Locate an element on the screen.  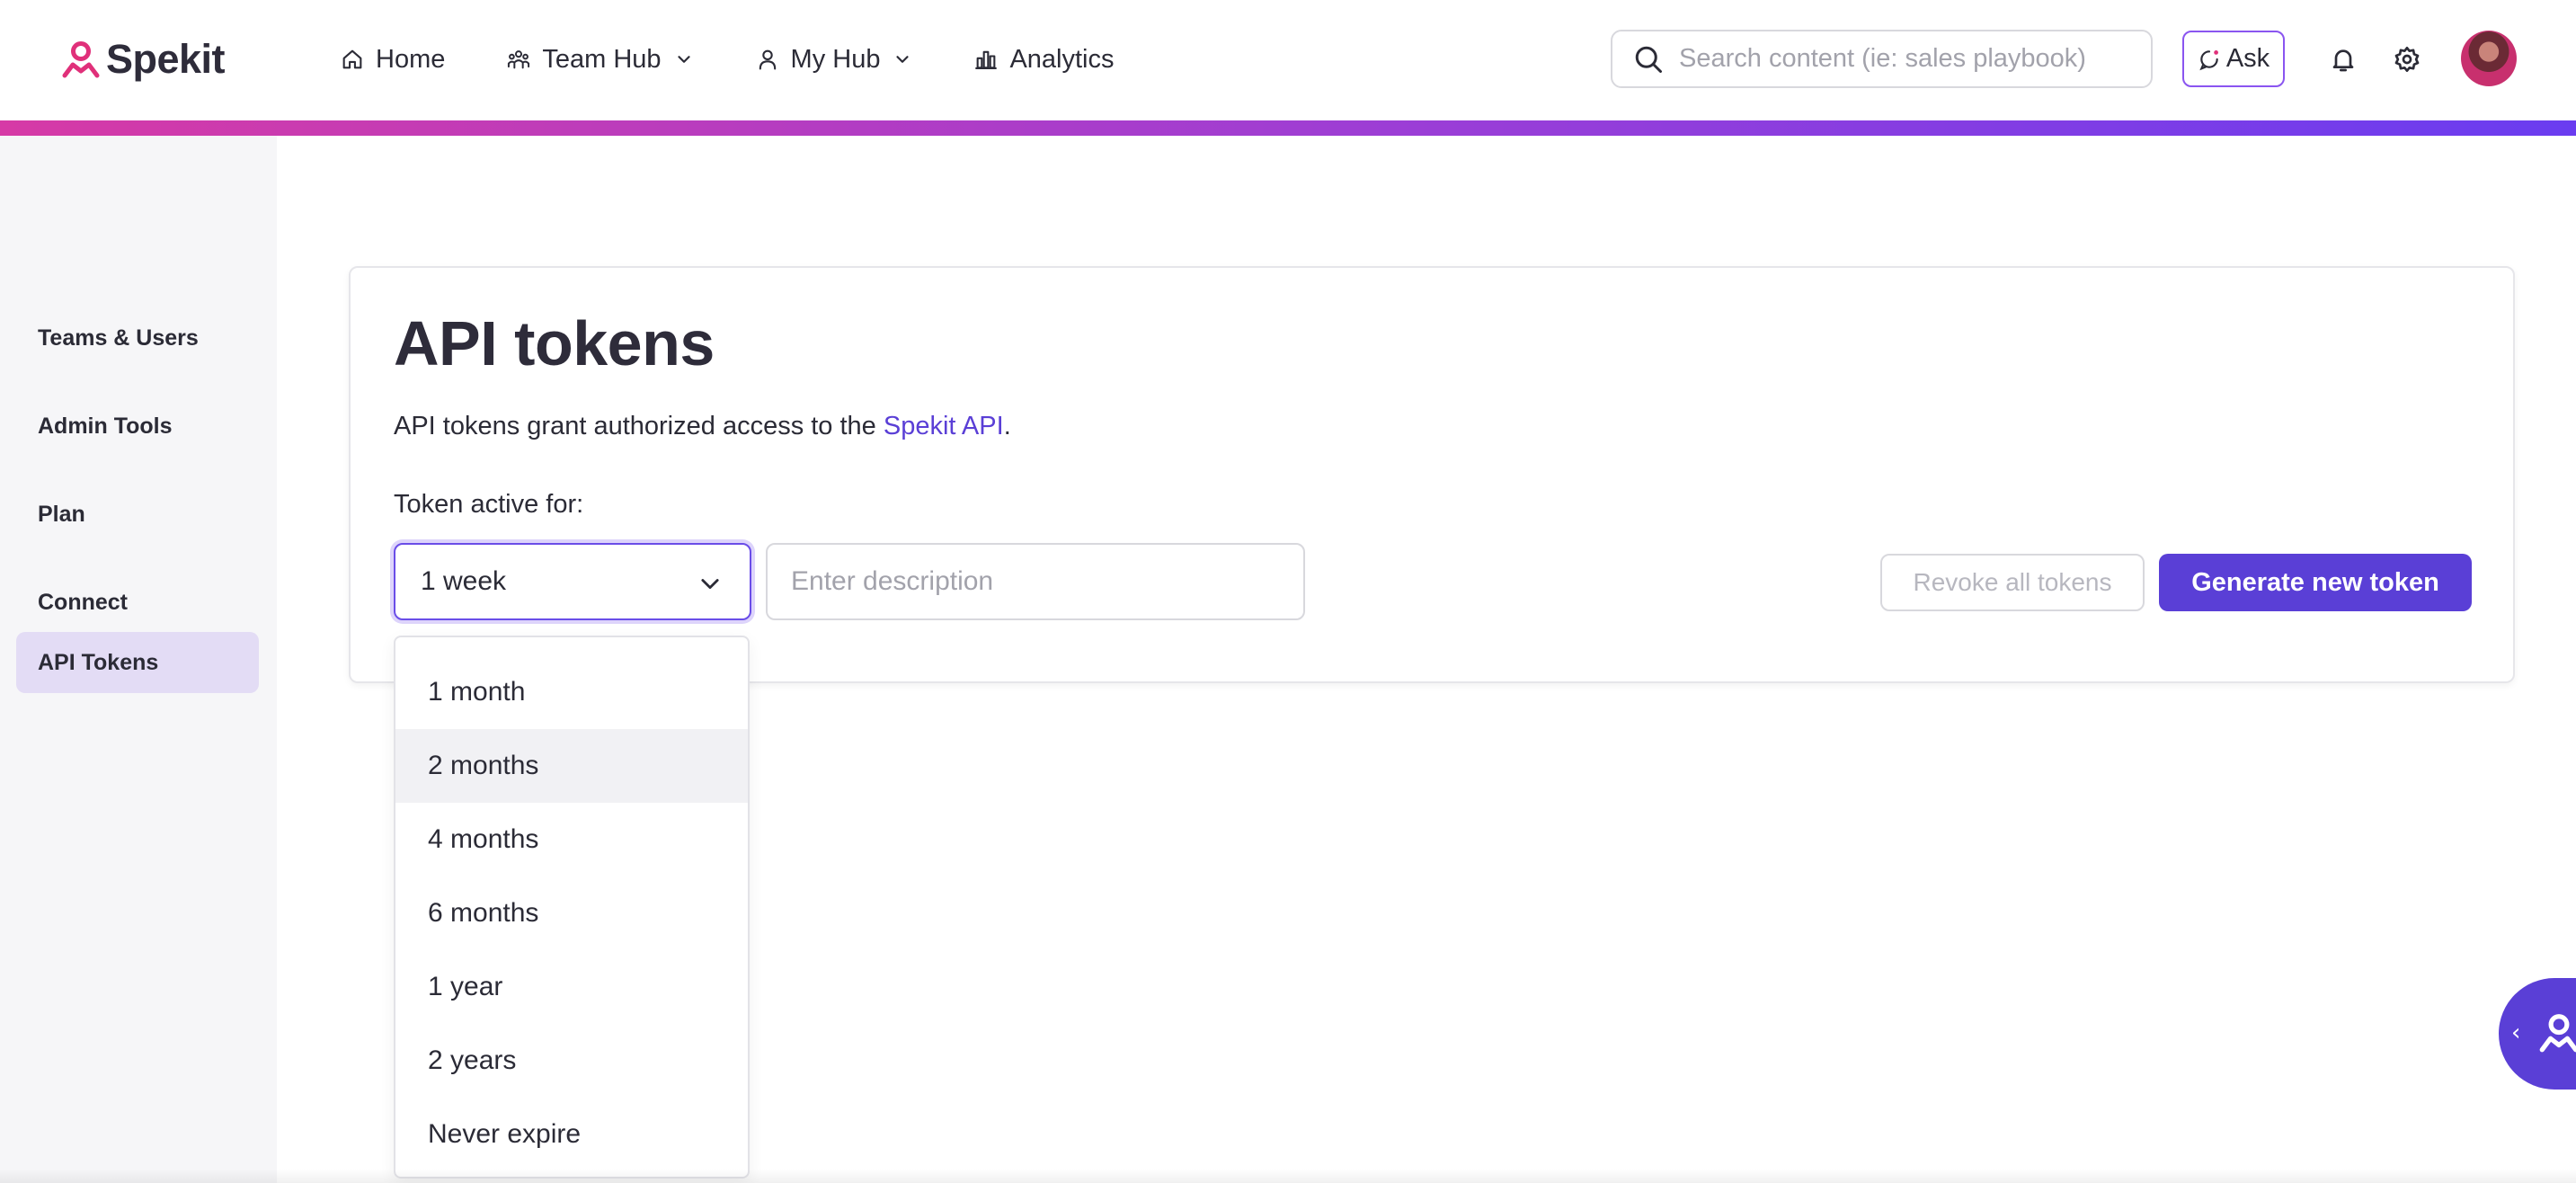
search-box is located at coordinates (1882, 59).